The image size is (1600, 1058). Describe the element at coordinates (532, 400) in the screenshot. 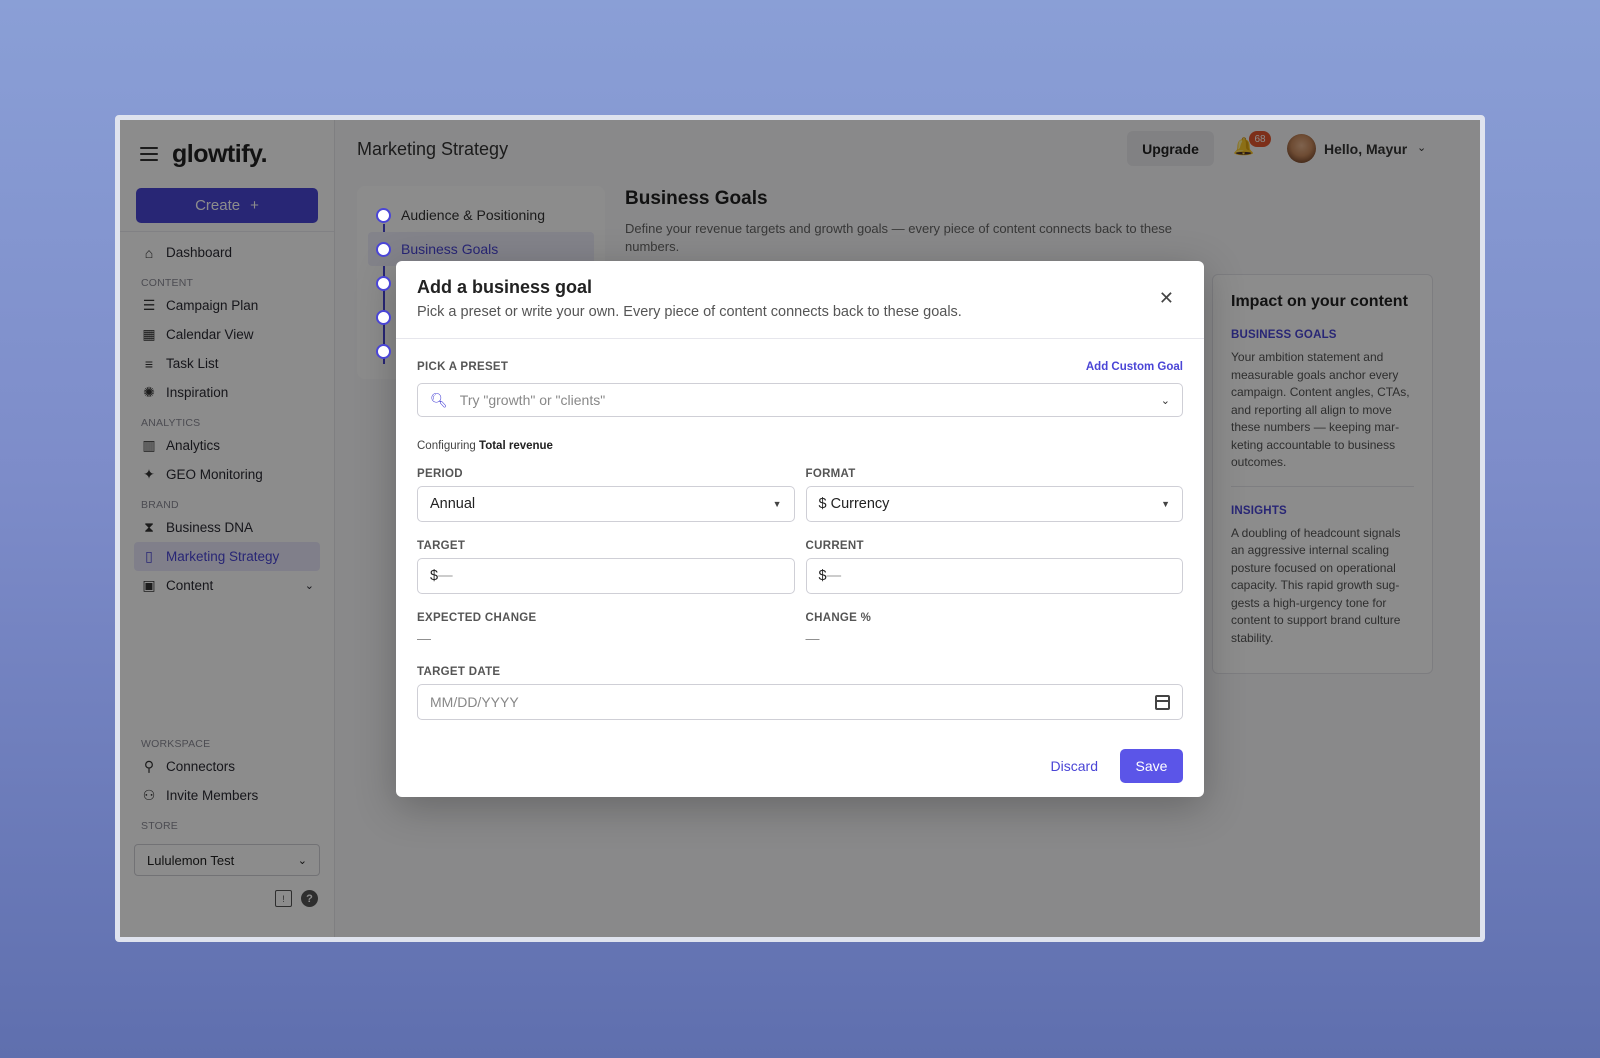

I see `search-placeholder: Try "growth" or "clients"` at that location.